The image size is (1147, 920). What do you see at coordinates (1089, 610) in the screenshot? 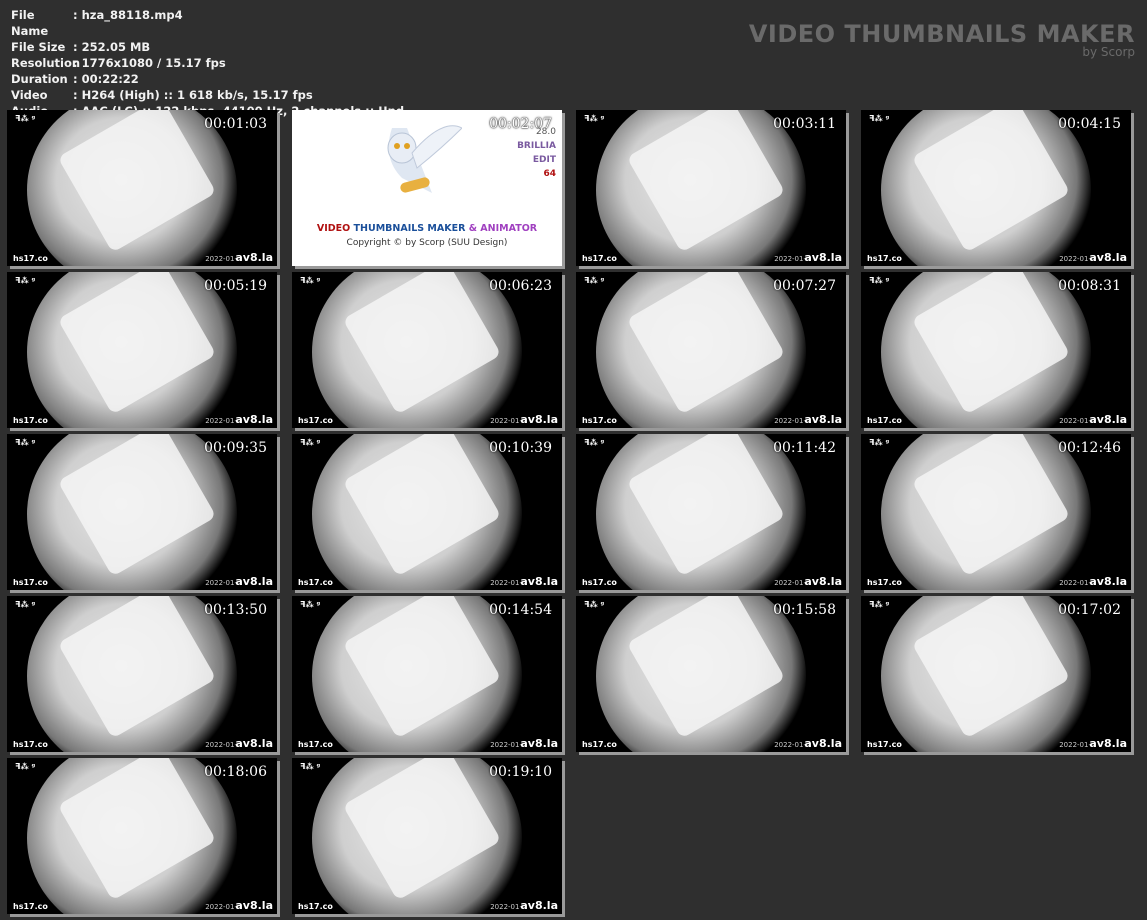
I see `timestamp: 00:17:02` at bounding box center [1089, 610].